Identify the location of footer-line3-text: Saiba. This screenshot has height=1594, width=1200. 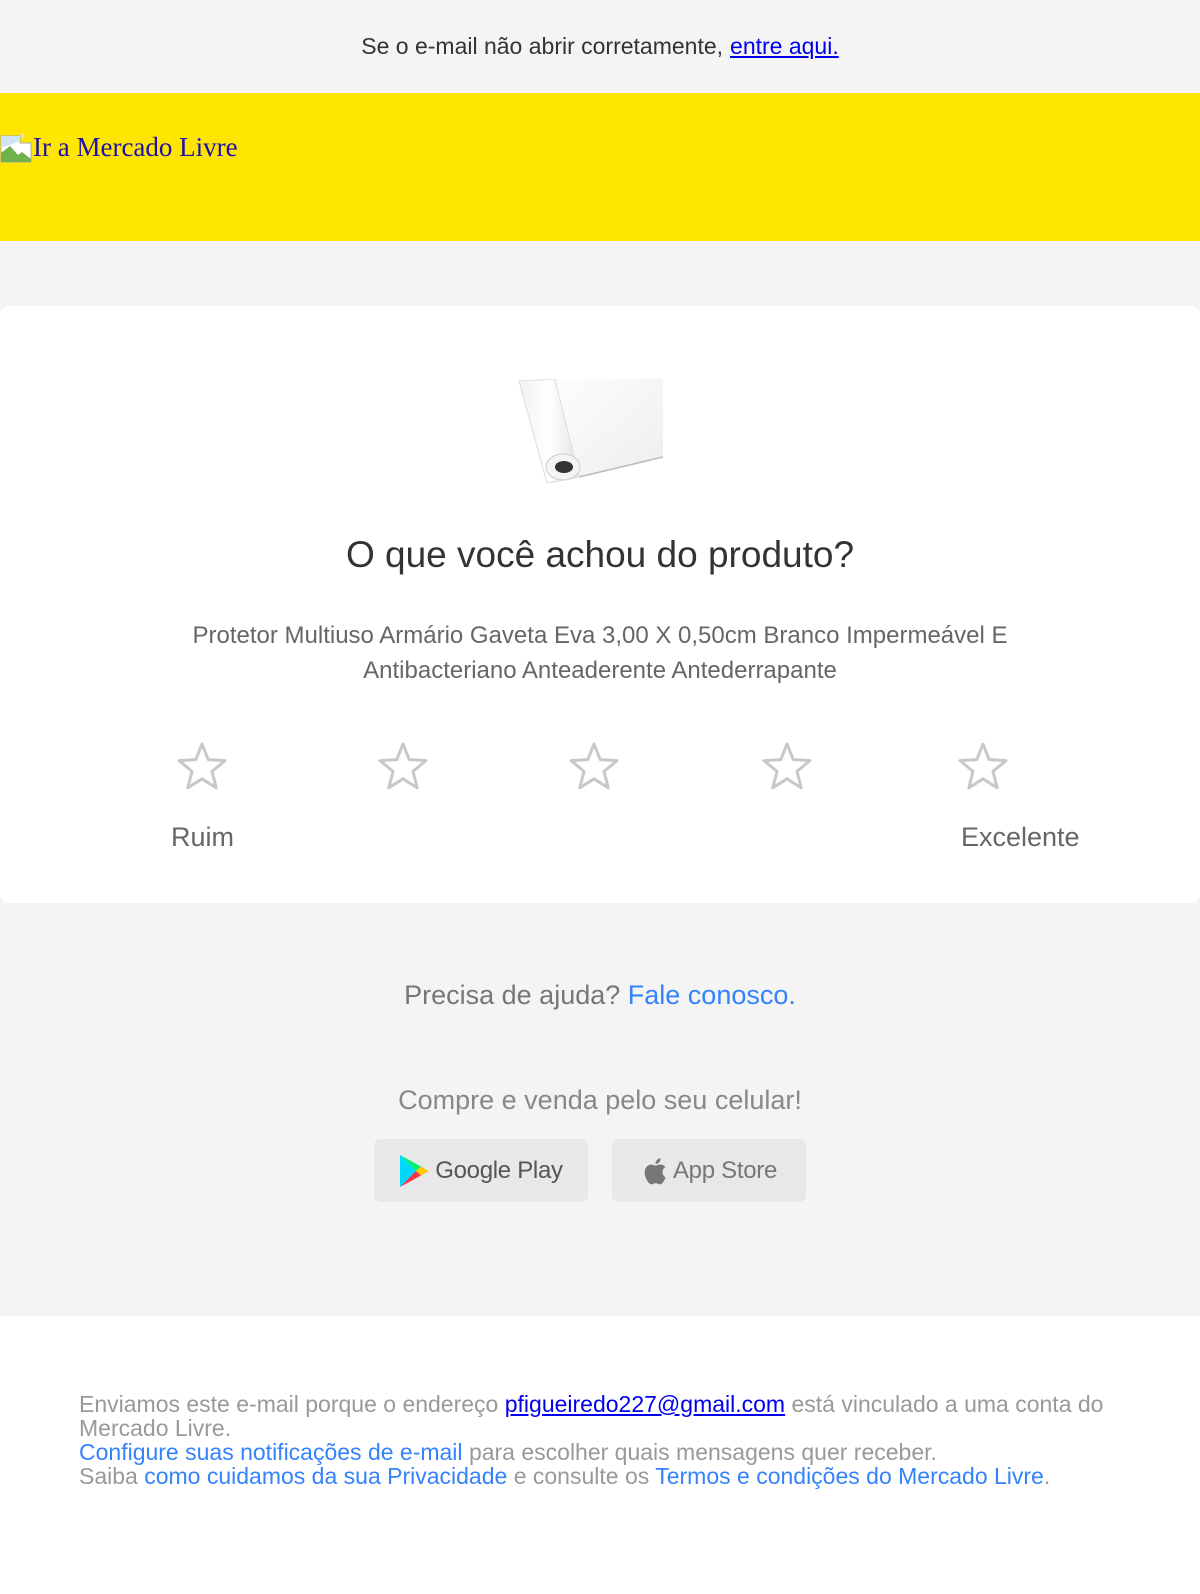
(108, 1476).